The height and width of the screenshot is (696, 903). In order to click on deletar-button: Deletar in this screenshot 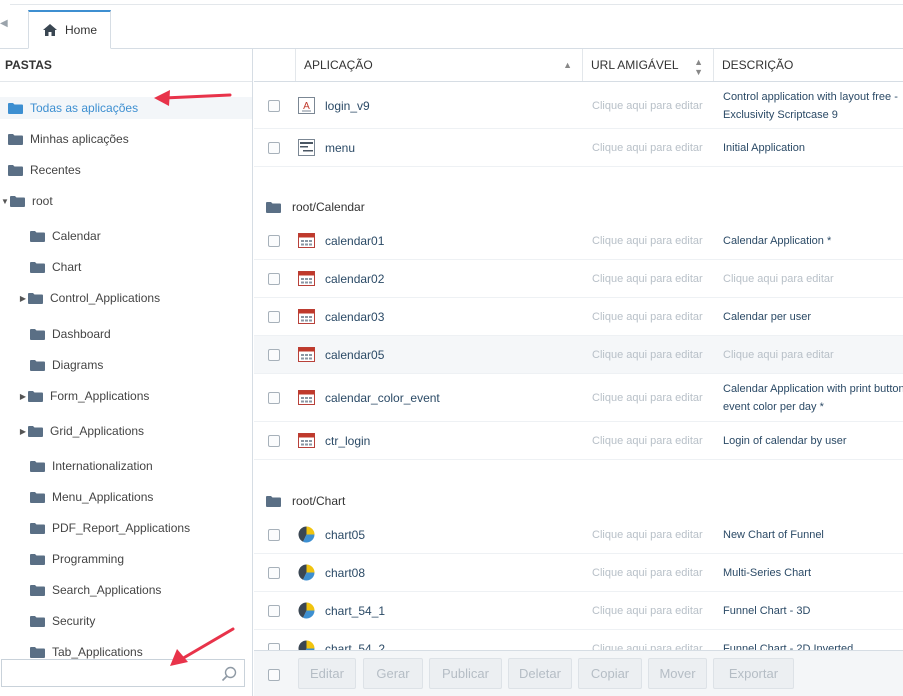, I will do `click(540, 673)`.